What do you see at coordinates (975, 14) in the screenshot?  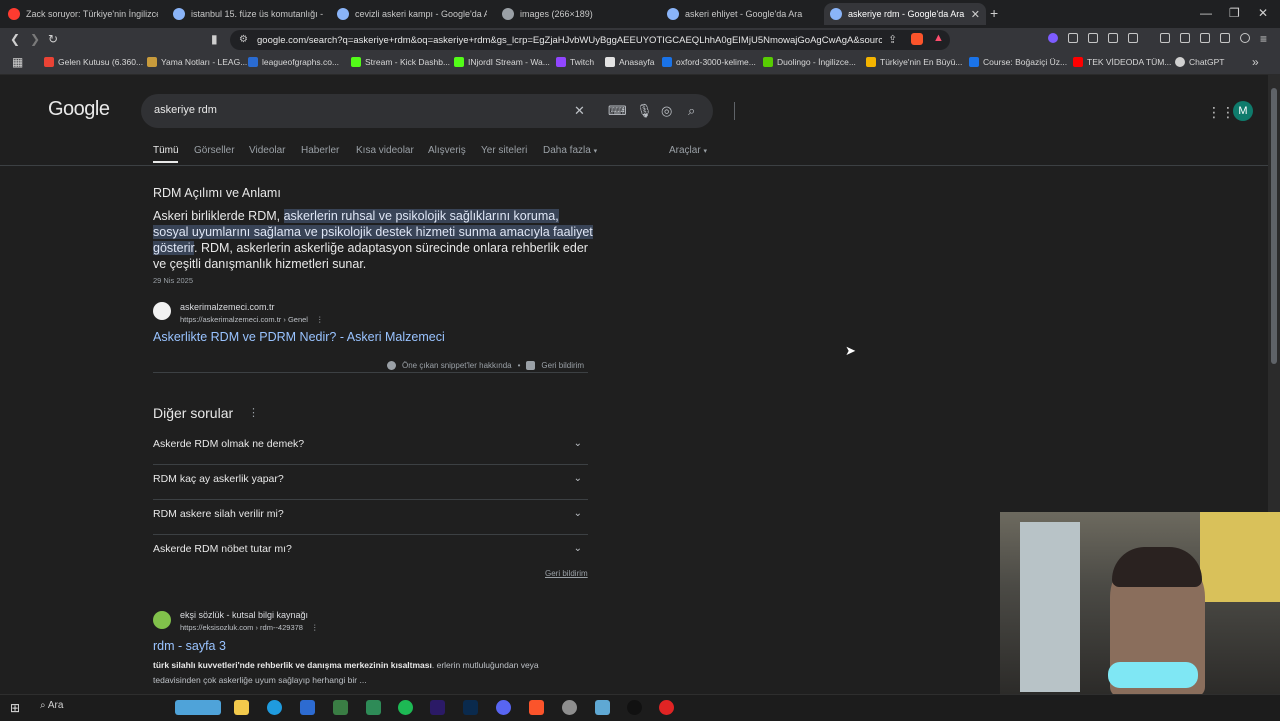 I see `close-icon: ✕` at bounding box center [975, 14].